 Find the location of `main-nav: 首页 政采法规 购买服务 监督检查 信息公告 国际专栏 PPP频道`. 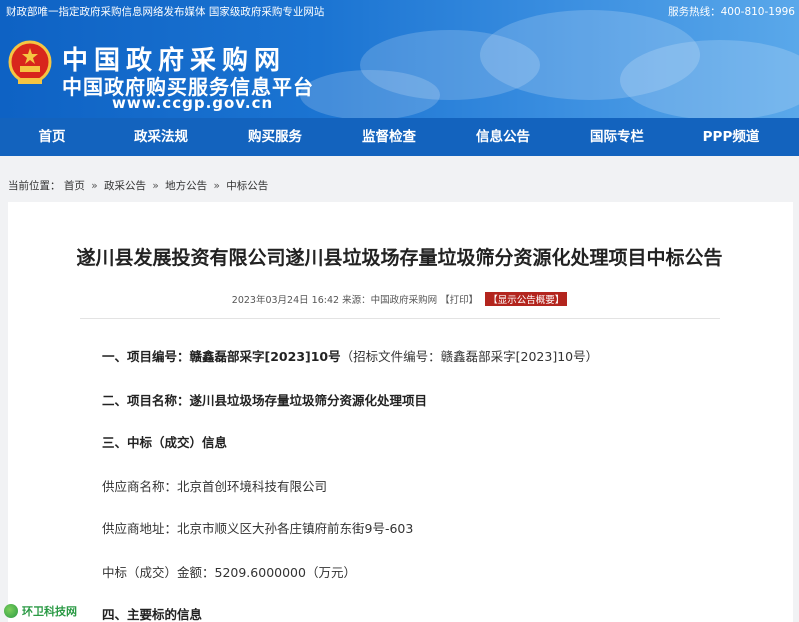

main-nav: 首页 政采法规 购买服务 监督检查 信息公告 国际专栏 PPP频道 is located at coordinates (399, 137).